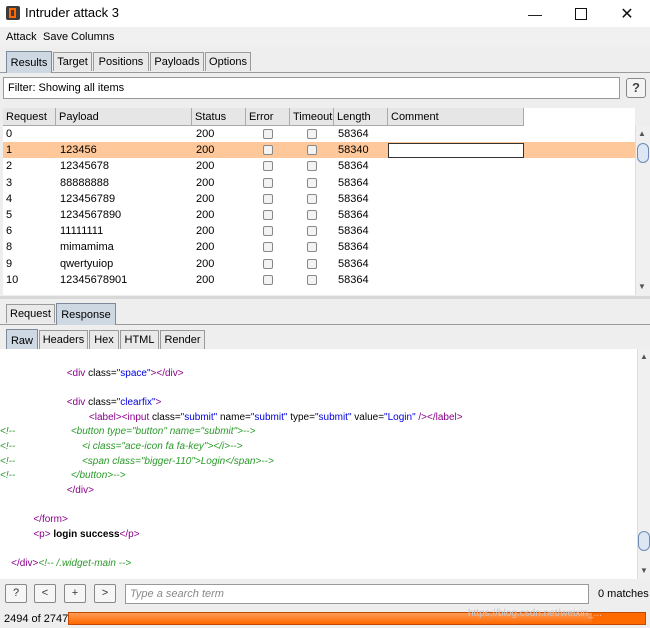 This screenshot has width=650, height=628. What do you see at coordinates (86, 314) in the screenshot?
I see `tab-response: Response` at bounding box center [86, 314].